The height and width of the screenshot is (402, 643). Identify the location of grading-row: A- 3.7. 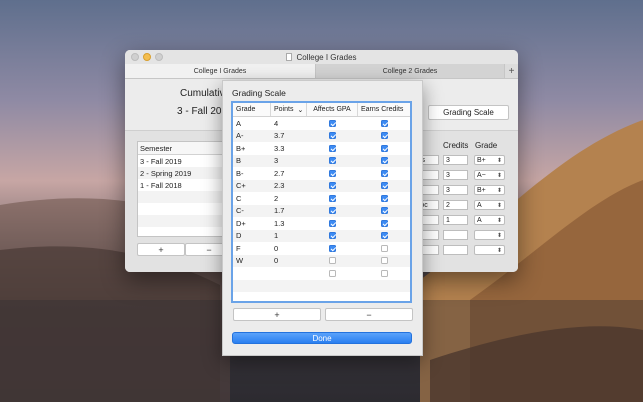
(321, 136).